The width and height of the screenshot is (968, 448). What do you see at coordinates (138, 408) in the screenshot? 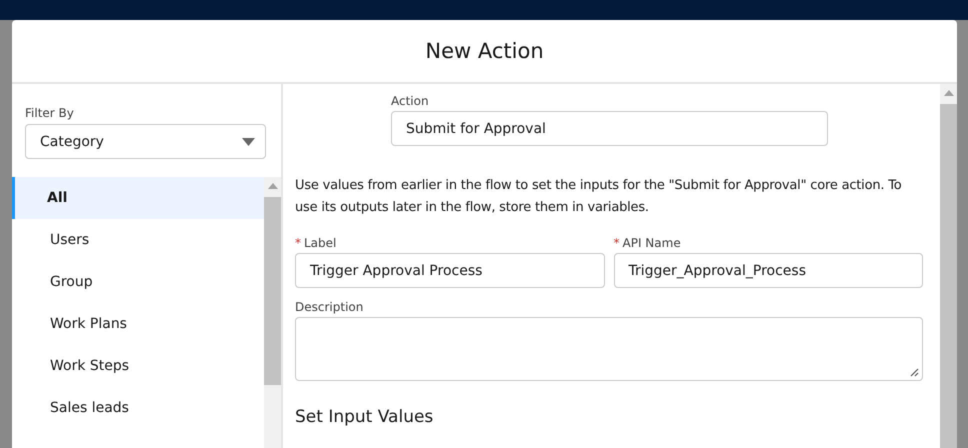
I see `category-item: Sales leads` at bounding box center [138, 408].